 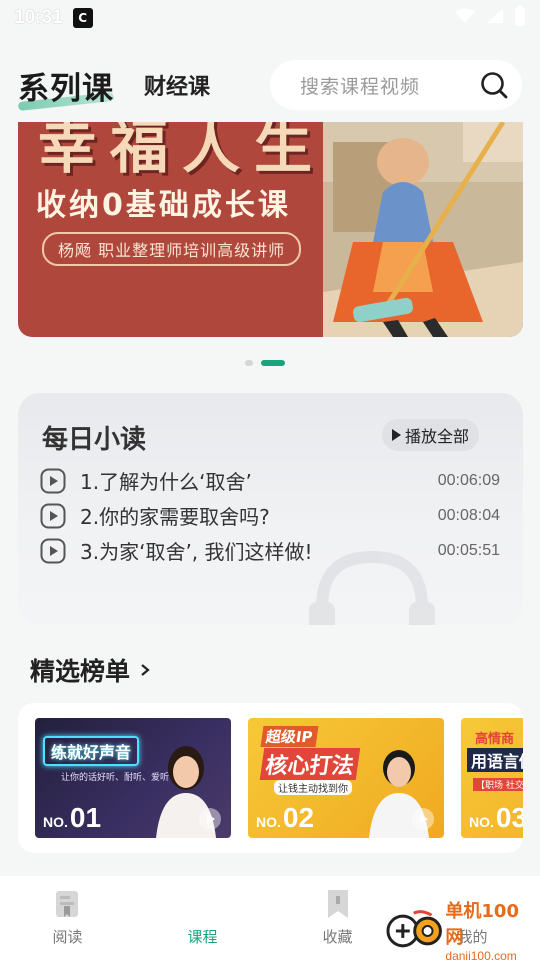 I want to click on daily-item-duration: 00:05:51, so click(x=468, y=550).